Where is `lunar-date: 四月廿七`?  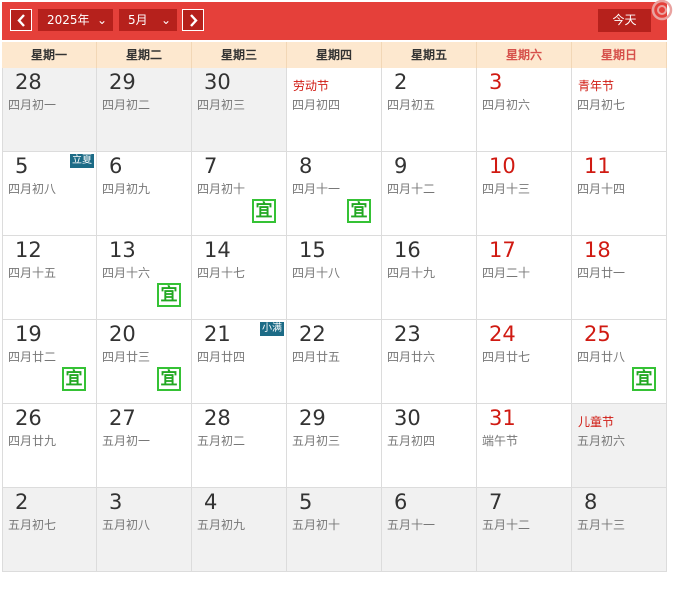 lunar-date: 四月廿七 is located at coordinates (506, 357).